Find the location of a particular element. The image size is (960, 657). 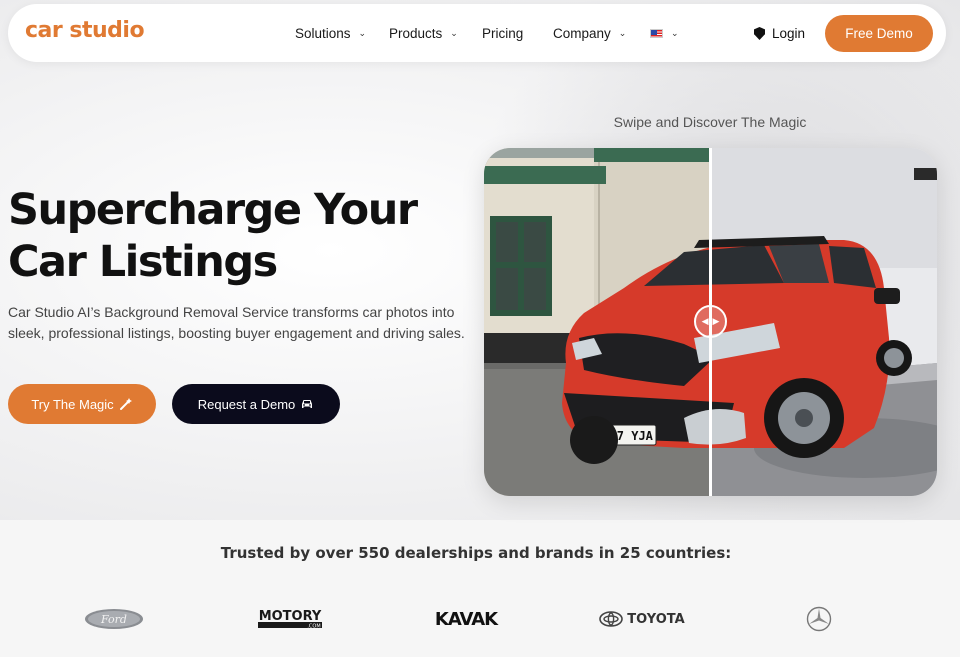

nav-products: Products ⌄ is located at coordinates (423, 33).